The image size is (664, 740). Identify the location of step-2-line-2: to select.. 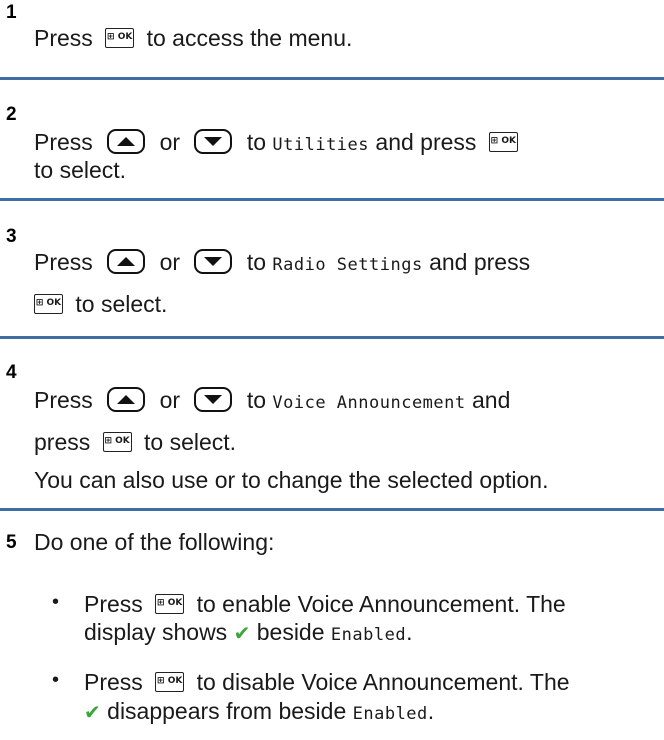
(80, 170).